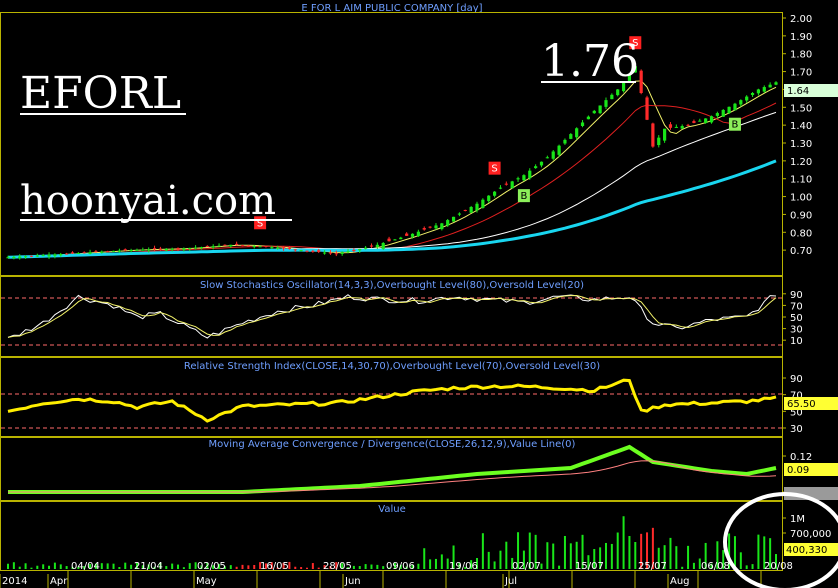 The image size is (838, 588). I want to click on date-tick-label: 02/05, so click(211, 566).